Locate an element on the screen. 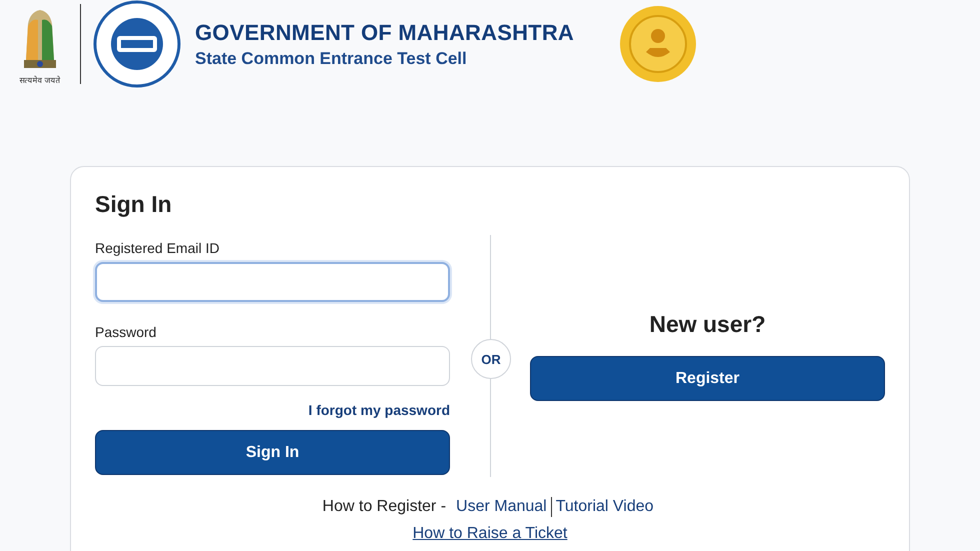 This screenshot has height=551, width=980. header-title: GOVERNMENT OF MAHARASHTRA is located at coordinates (384, 33).